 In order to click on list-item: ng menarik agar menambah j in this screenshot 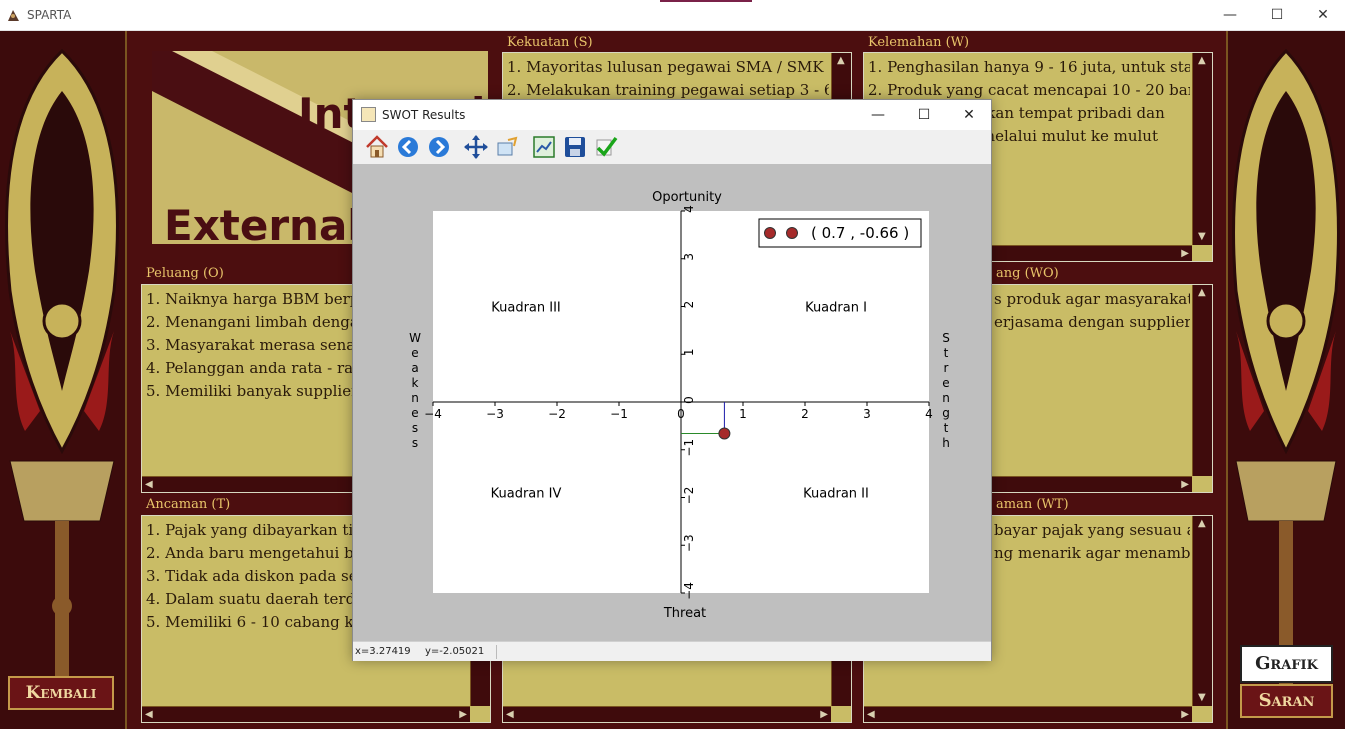, I will do `click(1092, 553)`.